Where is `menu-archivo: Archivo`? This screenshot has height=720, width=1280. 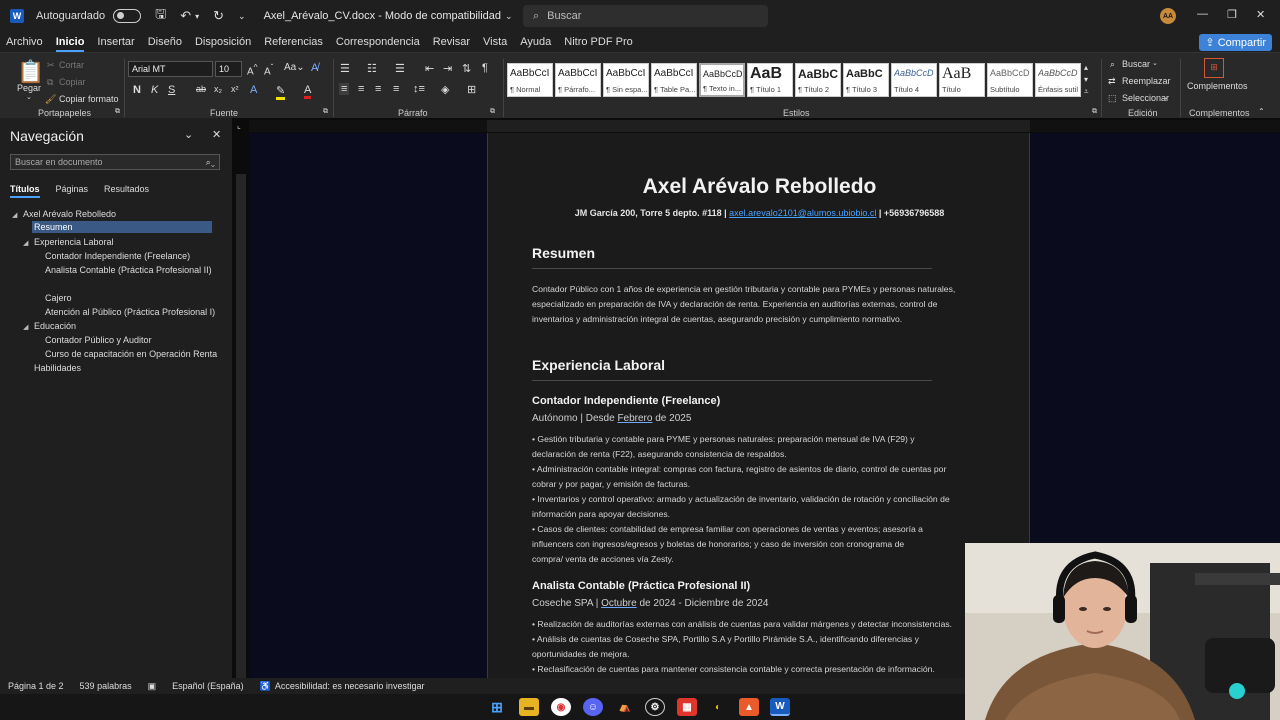 menu-archivo: Archivo is located at coordinates (24, 42).